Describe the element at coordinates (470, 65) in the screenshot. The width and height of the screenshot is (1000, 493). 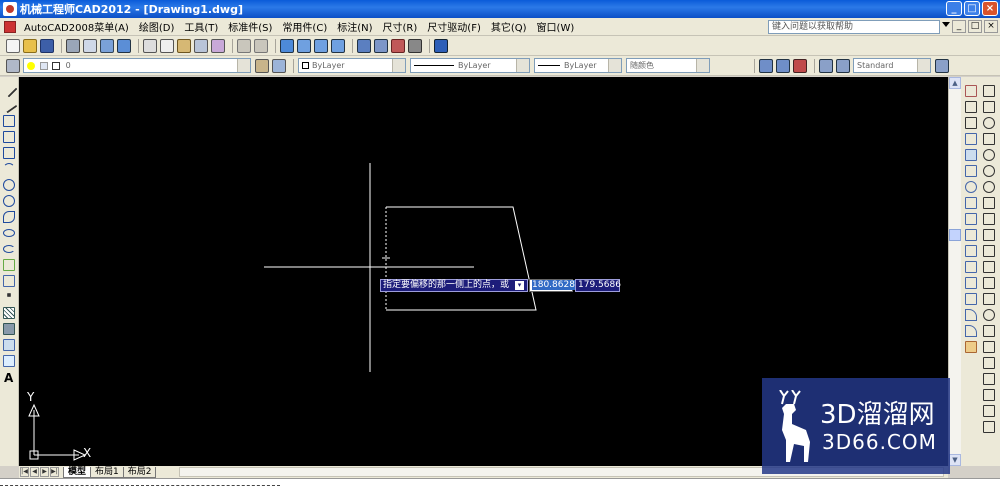
I see `linetype-dropdown: ByLayer` at that location.